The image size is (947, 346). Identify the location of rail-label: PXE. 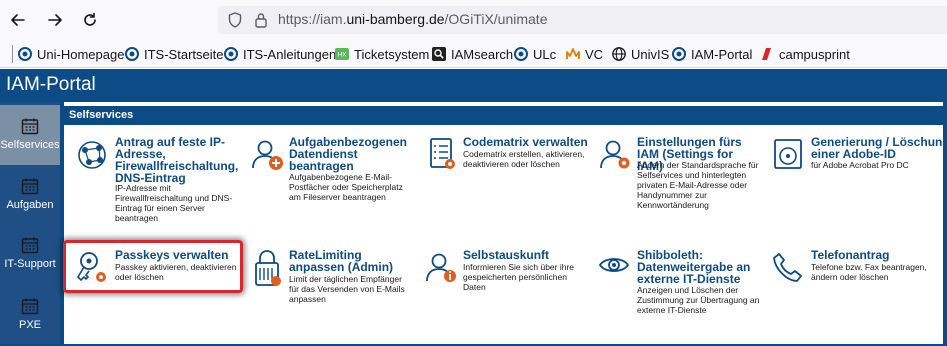
(29, 325).